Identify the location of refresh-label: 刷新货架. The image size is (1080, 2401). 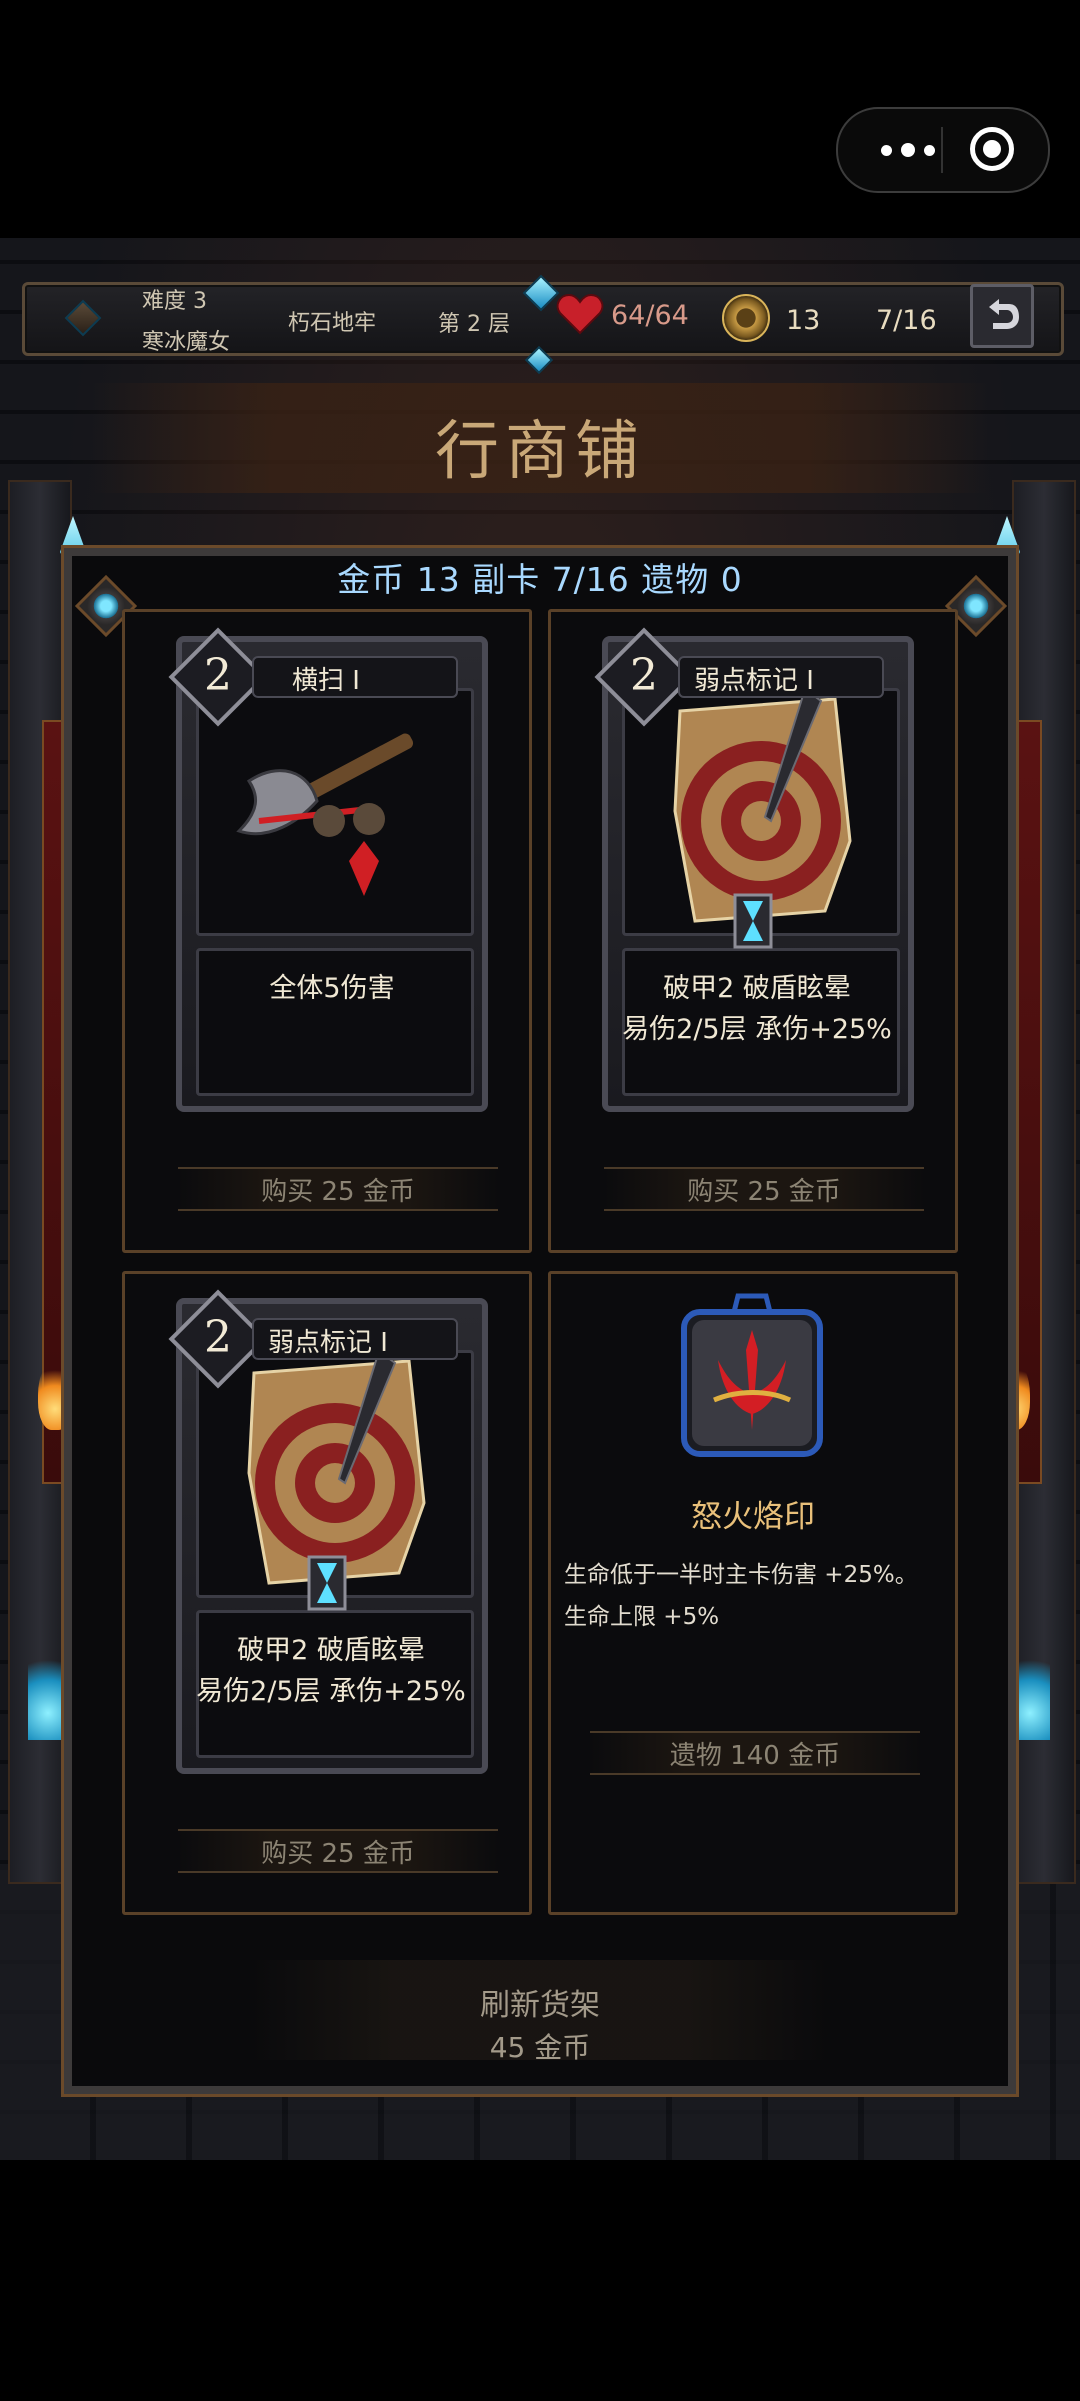
(540, 2005).